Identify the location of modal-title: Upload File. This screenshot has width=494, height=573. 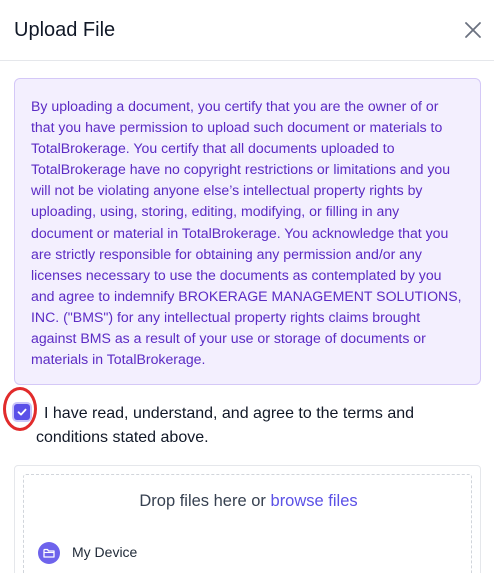
(65, 30).